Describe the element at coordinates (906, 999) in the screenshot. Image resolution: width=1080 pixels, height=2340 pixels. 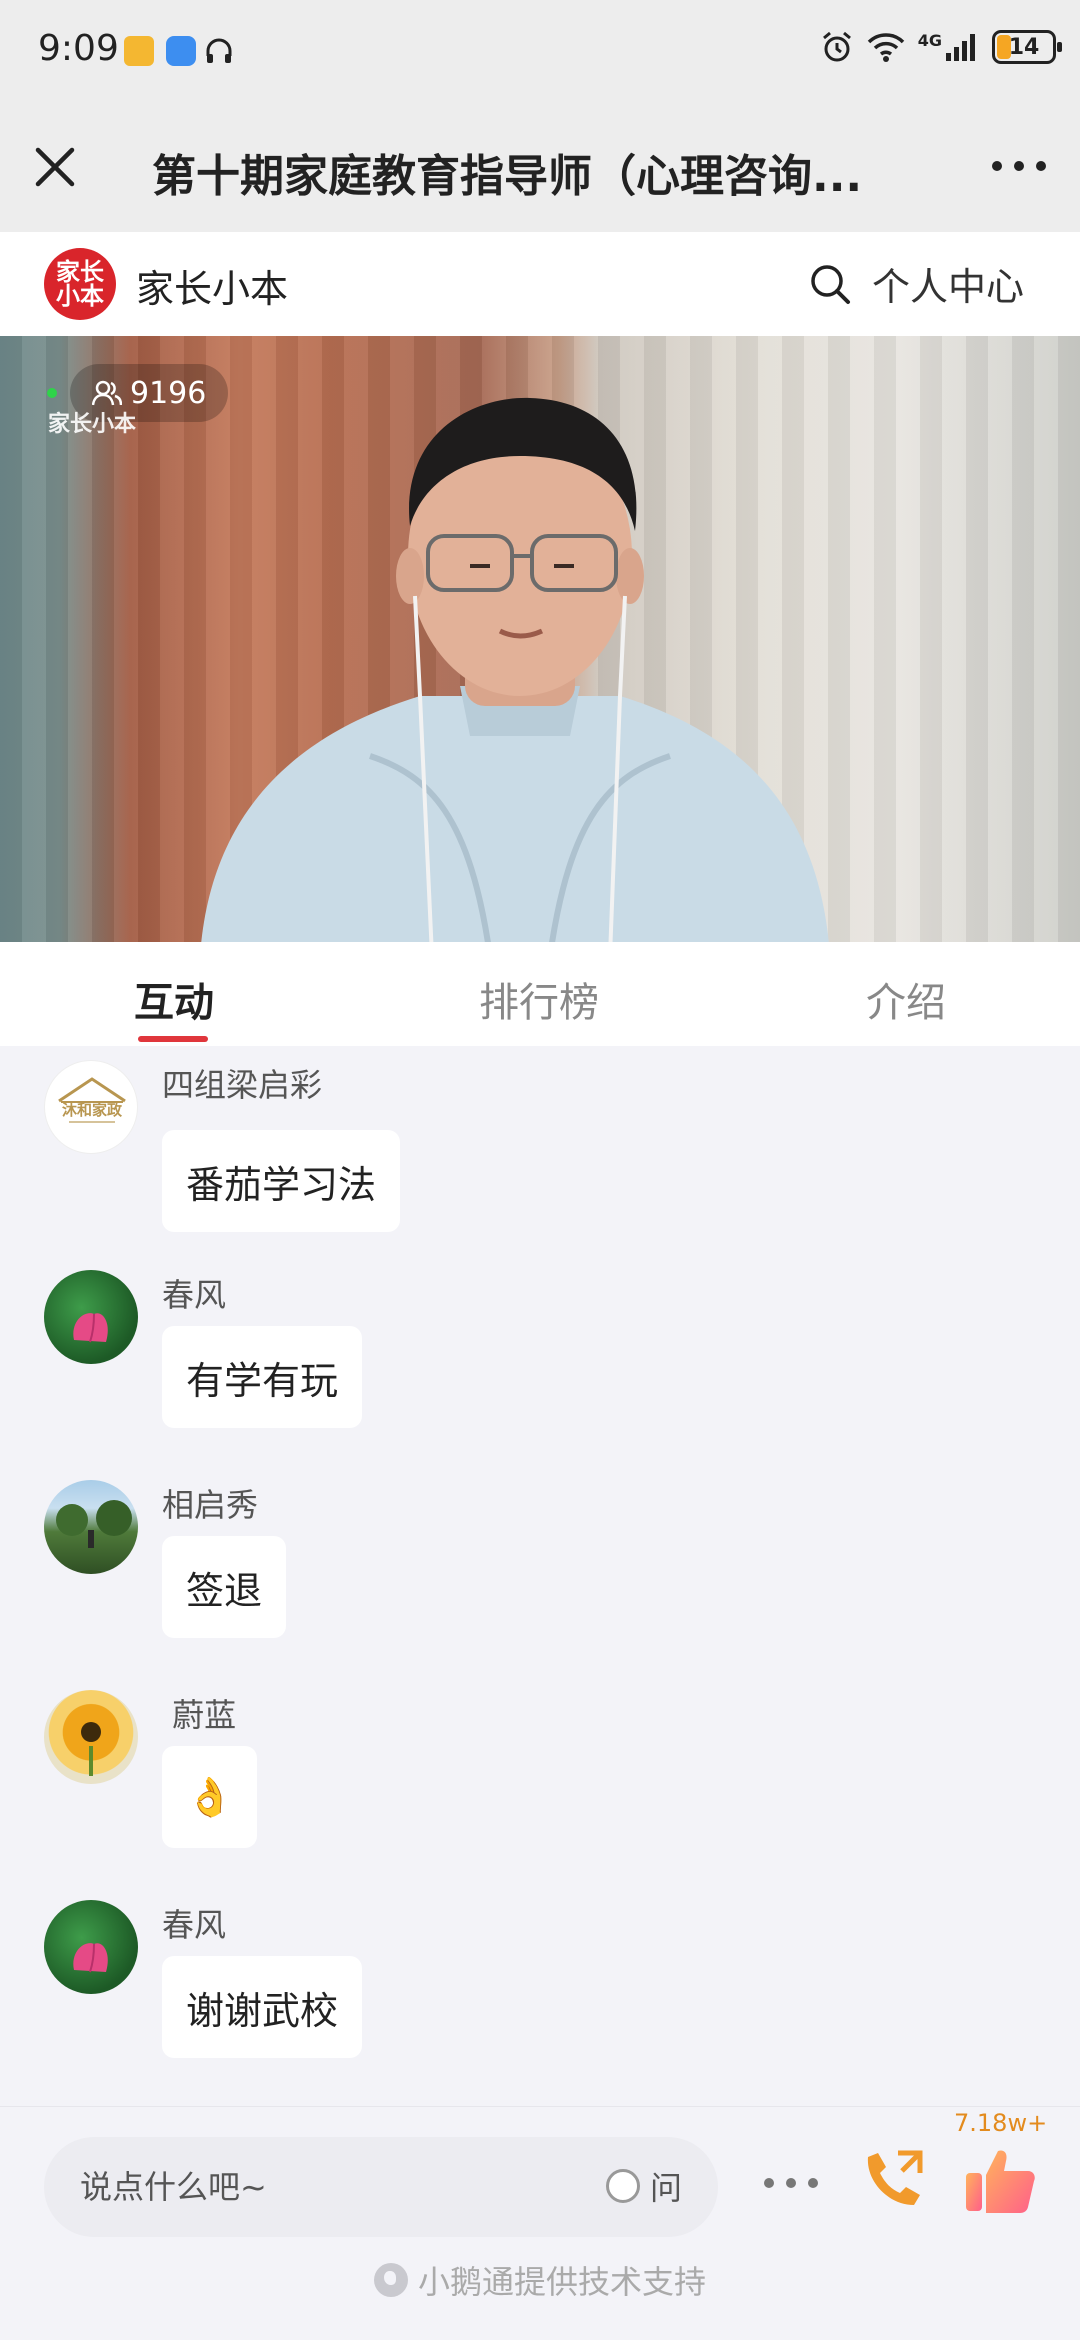
I see `tab-introduction: 介绍` at that location.